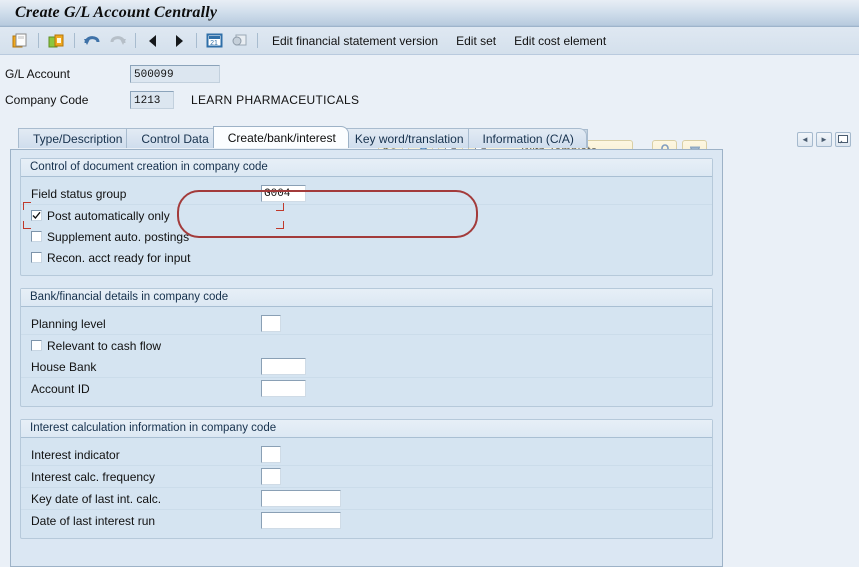 This screenshot has height=567, width=859. What do you see at coordinates (64, 366) in the screenshot?
I see `house-bank-label: House Bank` at bounding box center [64, 366].